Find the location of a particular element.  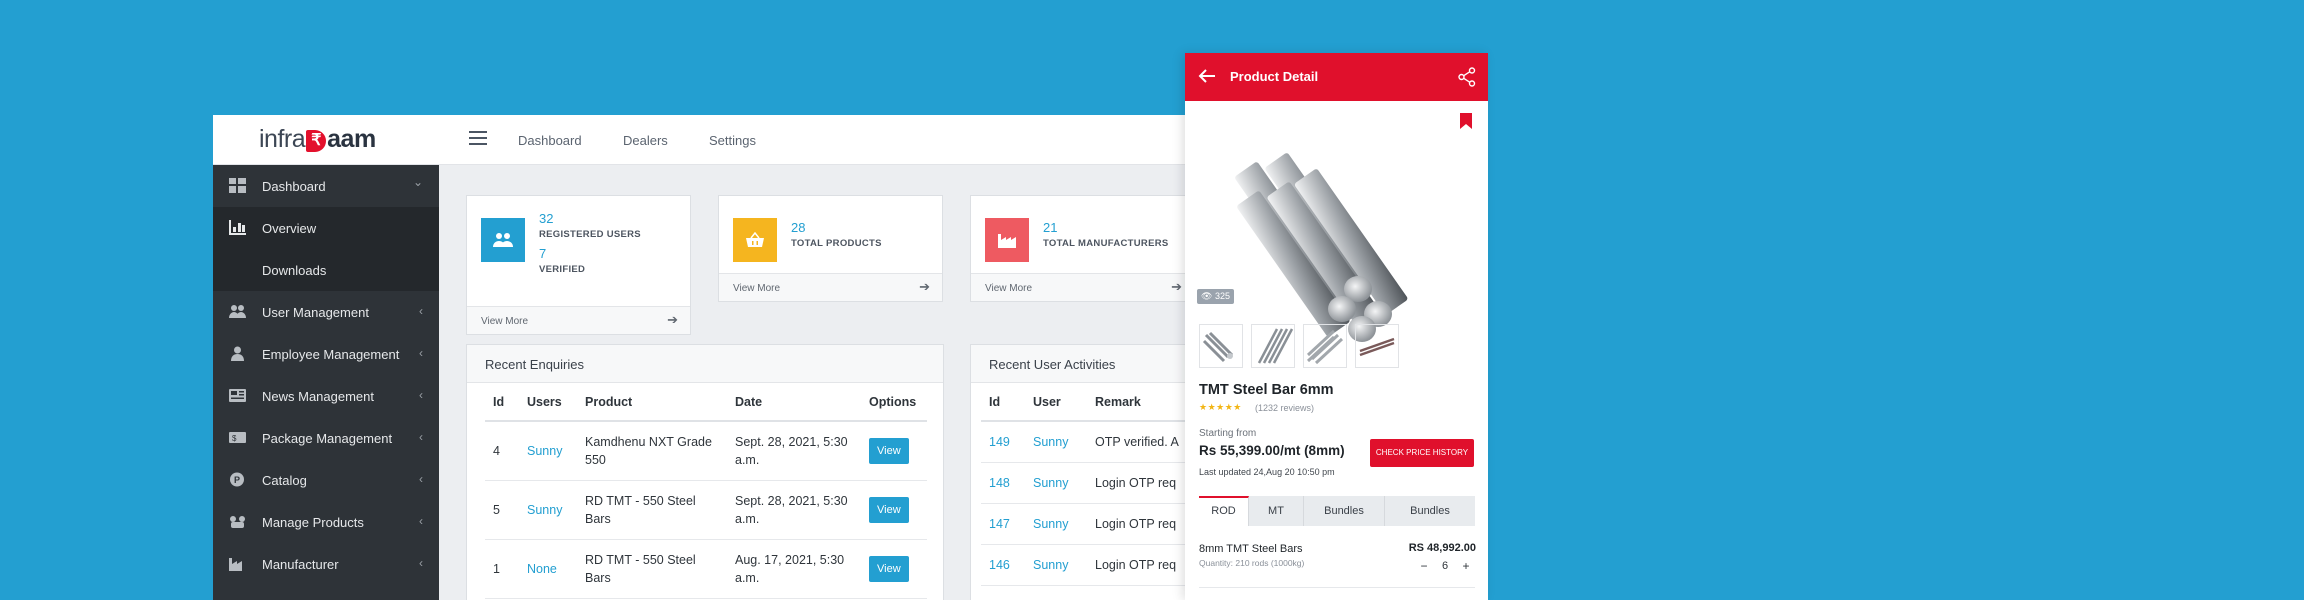

tab-mt: MT is located at coordinates (1276, 511).